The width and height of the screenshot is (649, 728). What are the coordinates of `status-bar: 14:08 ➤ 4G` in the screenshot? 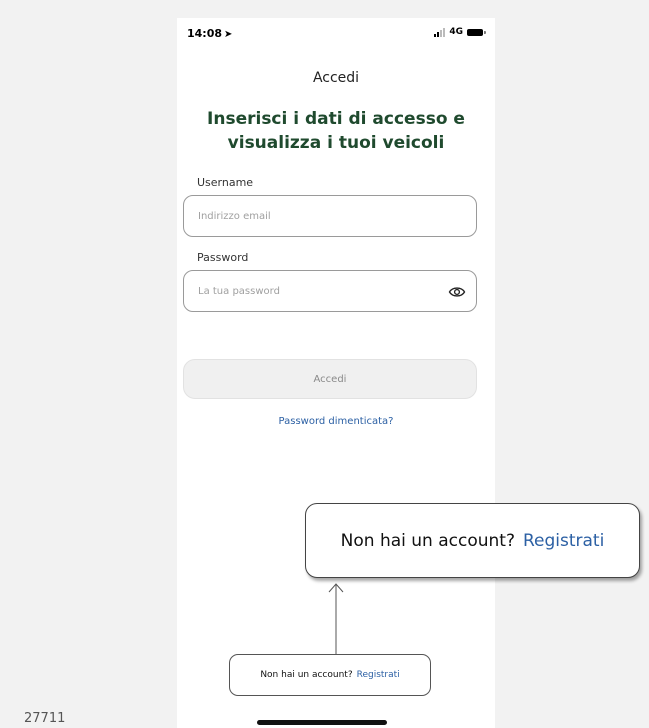 It's located at (336, 32).